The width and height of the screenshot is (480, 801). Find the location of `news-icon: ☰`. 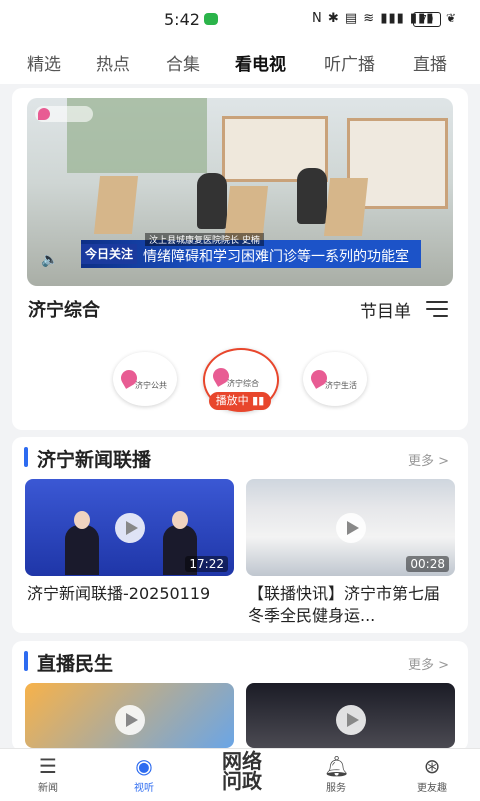

news-icon: ☰ is located at coordinates (48, 766).